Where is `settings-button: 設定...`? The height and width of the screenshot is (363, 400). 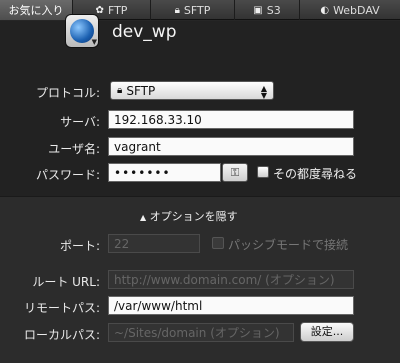 settings-button: 設定... is located at coordinates (327, 332).